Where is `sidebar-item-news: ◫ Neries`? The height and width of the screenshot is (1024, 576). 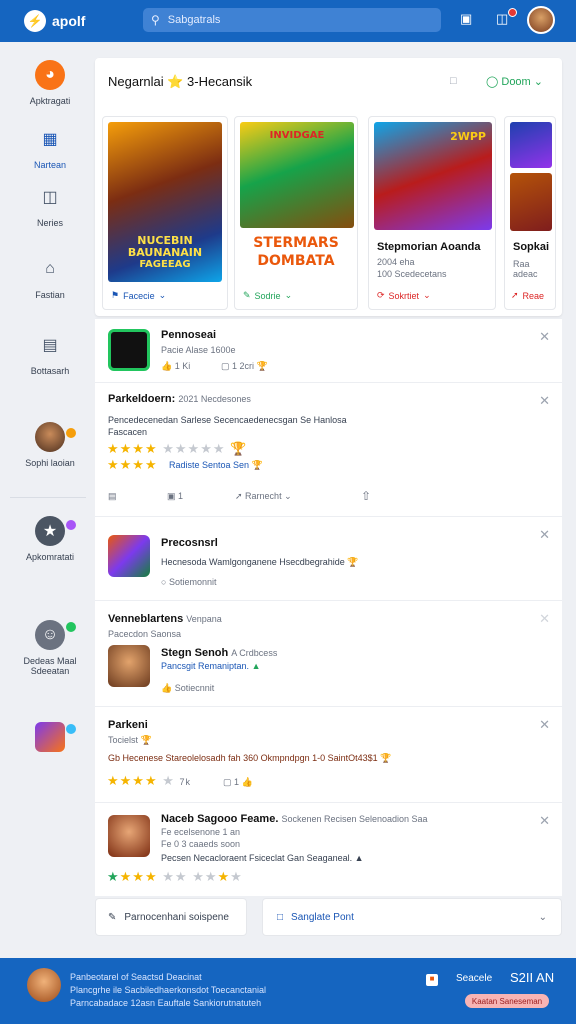 sidebar-item-news: ◫ Neries is located at coordinates (50, 205).